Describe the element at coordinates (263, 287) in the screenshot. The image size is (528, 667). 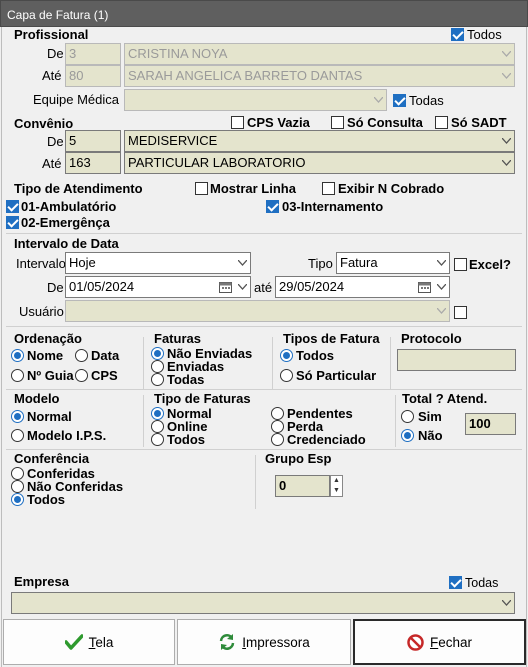
I see `data-ate-label: até` at that location.